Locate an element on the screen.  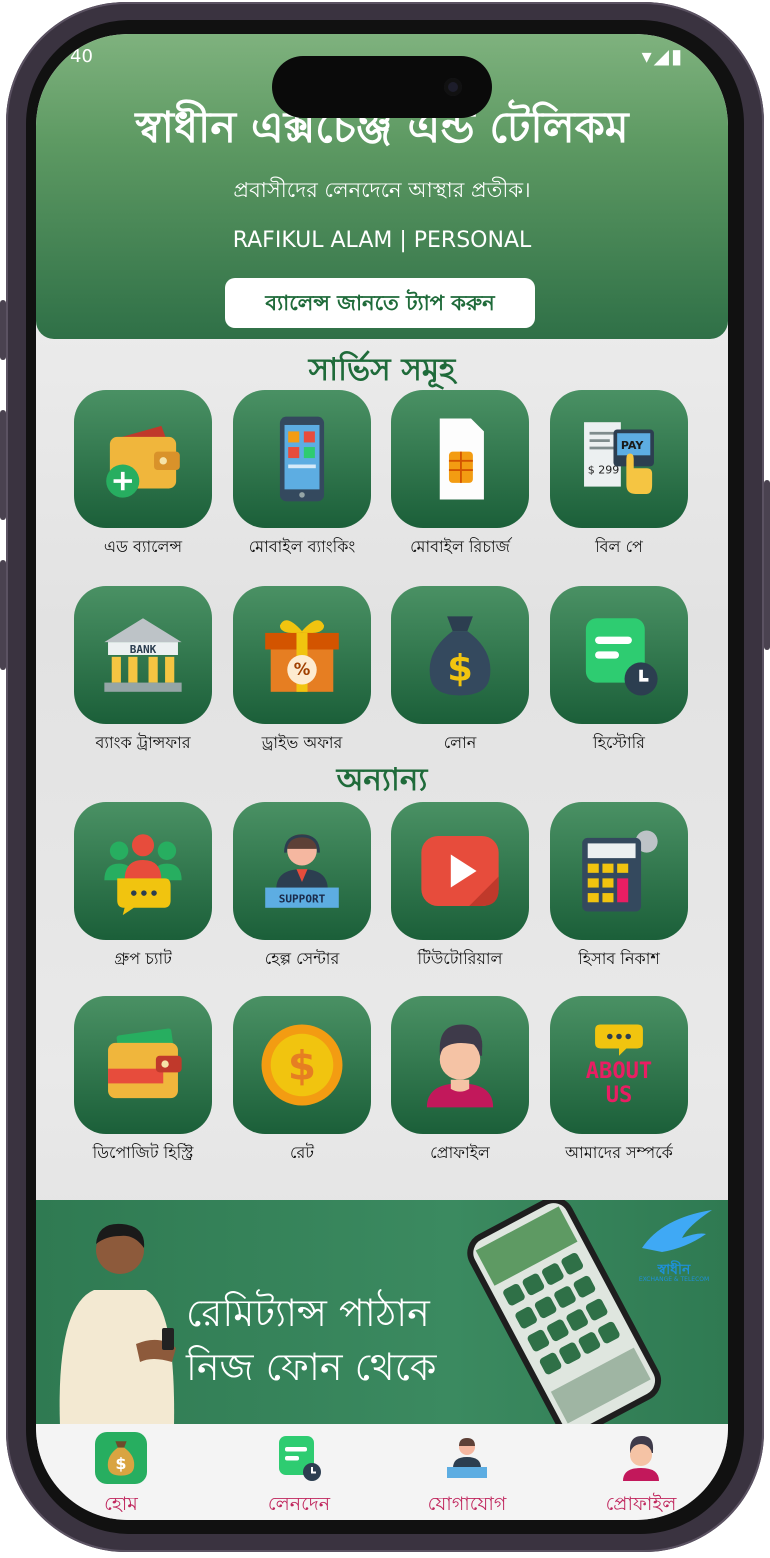
service-mobile-banking: মোবাইল ব্যাংকিং is located at coordinates (302, 475).